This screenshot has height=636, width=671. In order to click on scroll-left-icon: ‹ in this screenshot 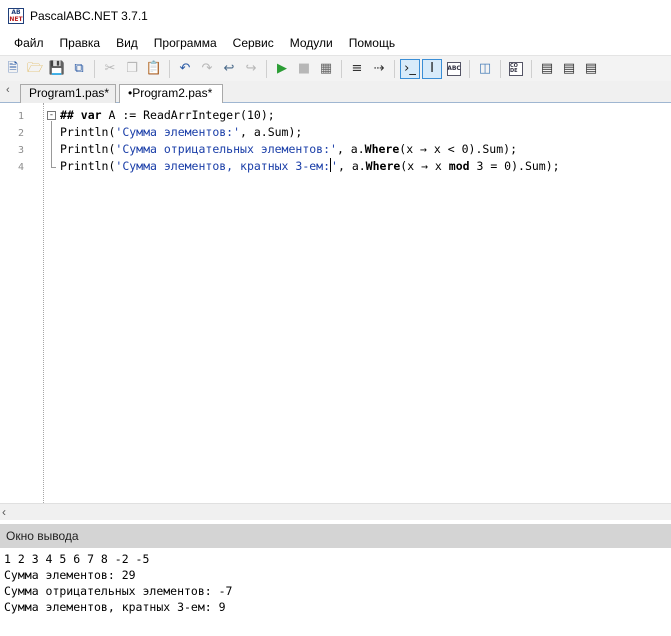, I will do `click(4, 512)`.